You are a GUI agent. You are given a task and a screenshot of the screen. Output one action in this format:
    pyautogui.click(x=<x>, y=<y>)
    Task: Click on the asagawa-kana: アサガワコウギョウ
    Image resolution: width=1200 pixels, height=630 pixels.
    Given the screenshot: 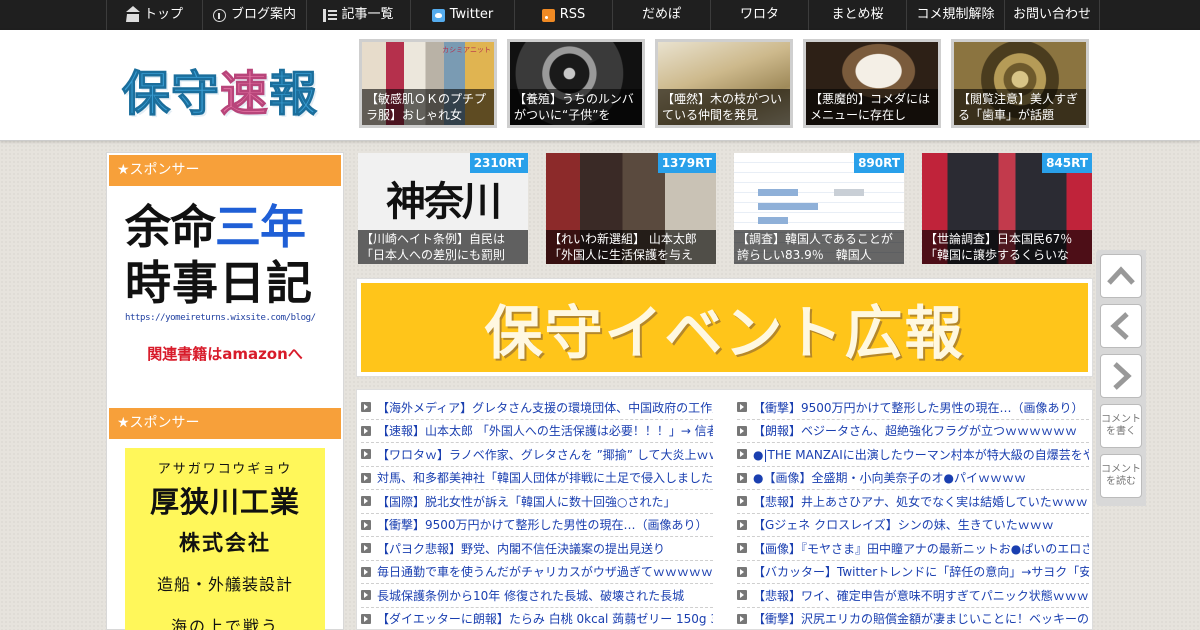 What is the action you would take?
    pyautogui.click(x=225, y=469)
    